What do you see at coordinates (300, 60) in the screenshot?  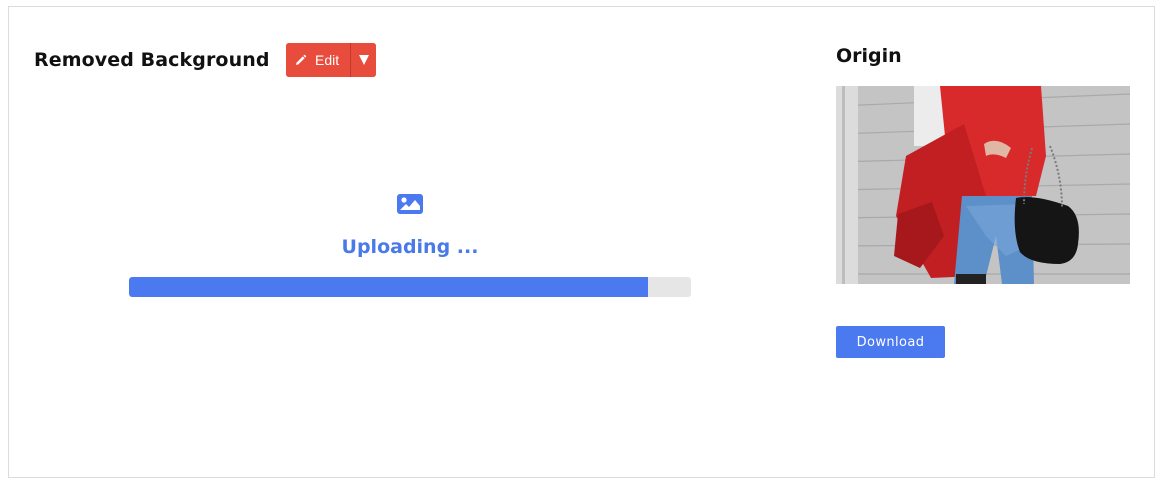 I see `pencil-icon` at bounding box center [300, 60].